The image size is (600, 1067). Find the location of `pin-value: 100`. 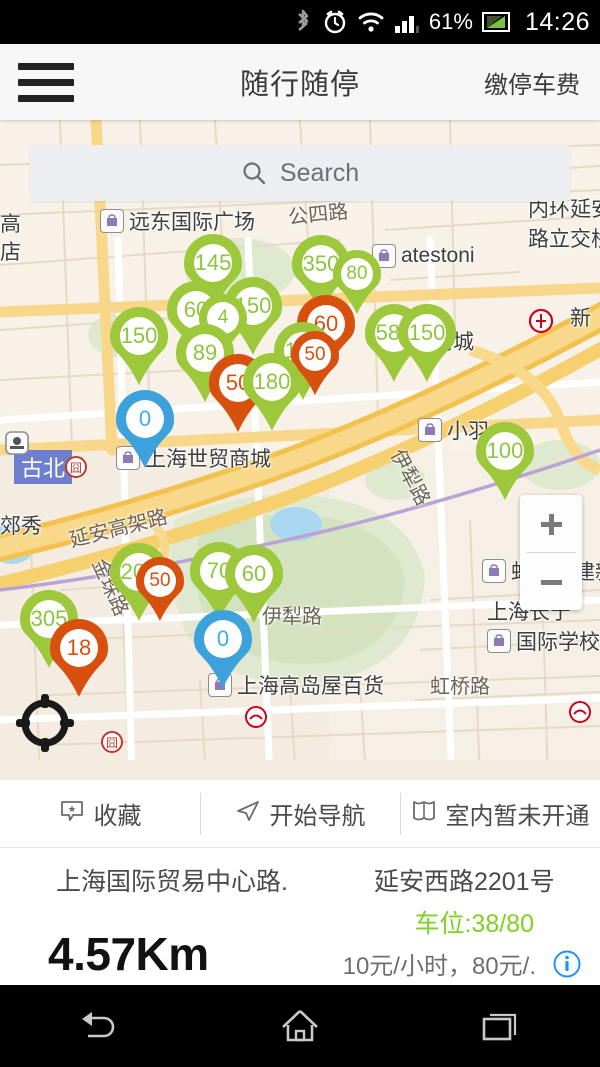

pin-value: 100 is located at coordinates (505, 450).